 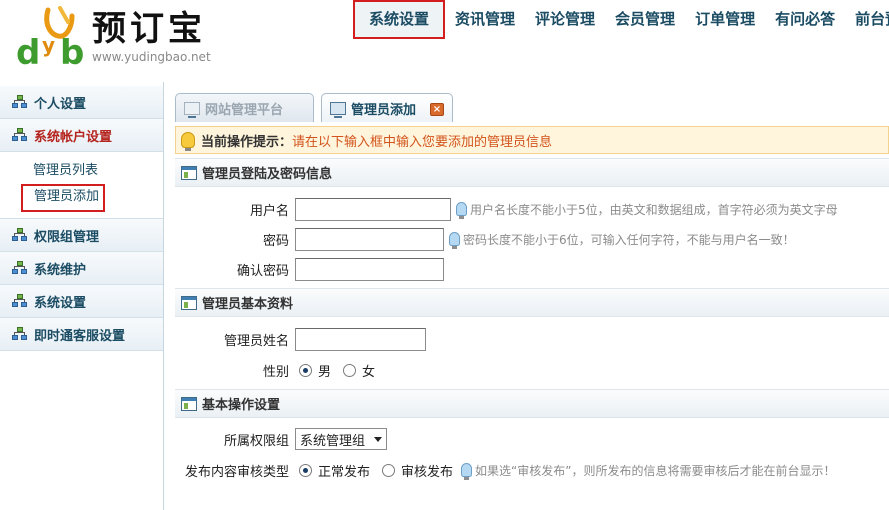 What do you see at coordinates (422, 142) in the screenshot?
I see `hint-text: 请在以下输入框中输入您要添加的管理员信息` at bounding box center [422, 142].